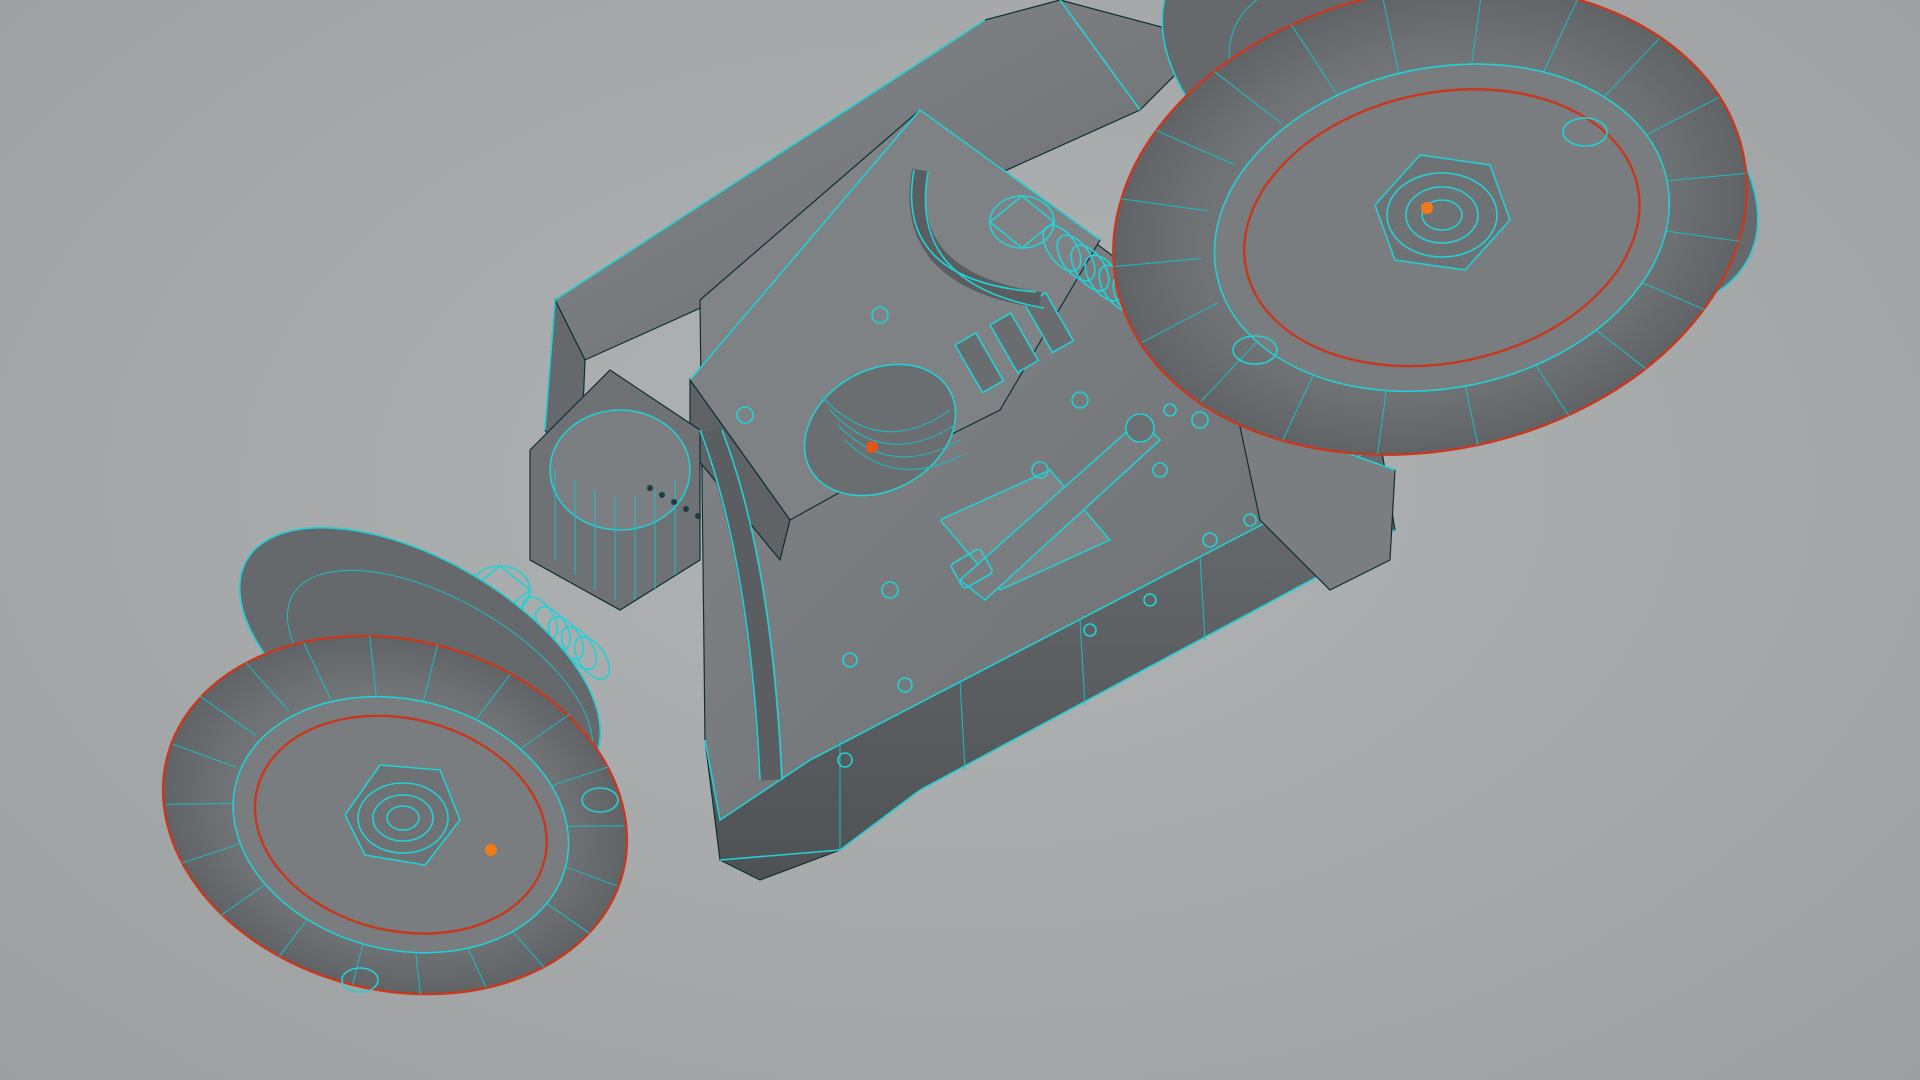 This screenshot has width=1920, height=1080. Describe the element at coordinates (395, 814) in the screenshot. I see `front-left-wheel` at that location.